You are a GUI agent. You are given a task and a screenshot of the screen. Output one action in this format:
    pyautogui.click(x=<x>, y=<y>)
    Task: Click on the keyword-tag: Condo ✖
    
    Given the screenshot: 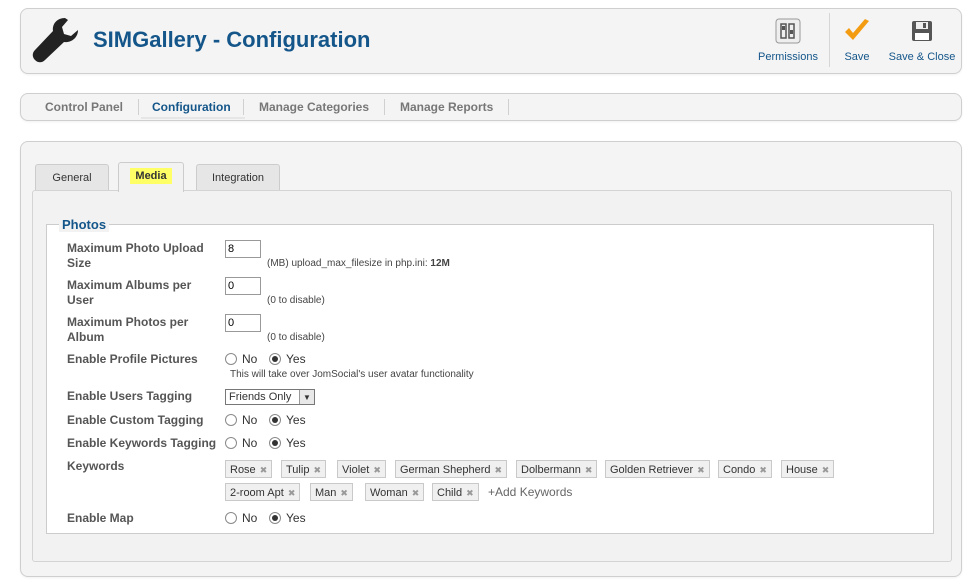 What is the action you would take?
    pyautogui.click(x=745, y=469)
    